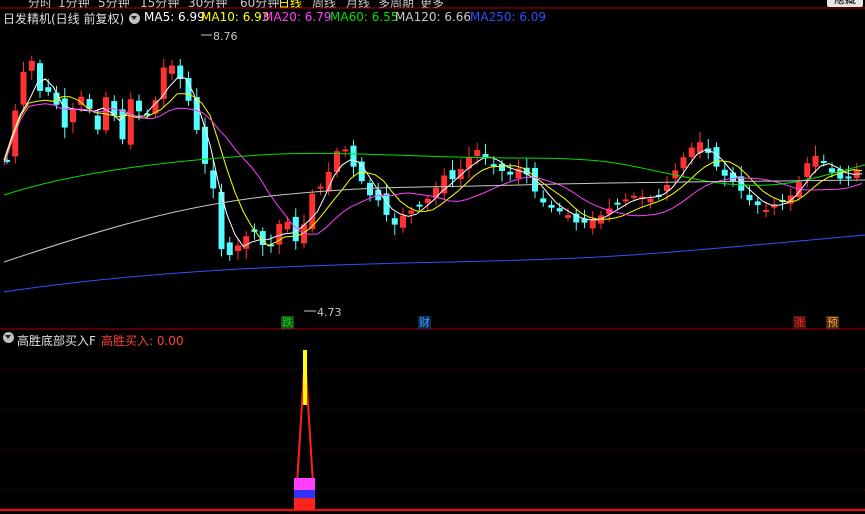 This screenshot has height=514, width=865. I want to click on event-badge-1: 财, so click(424, 322).